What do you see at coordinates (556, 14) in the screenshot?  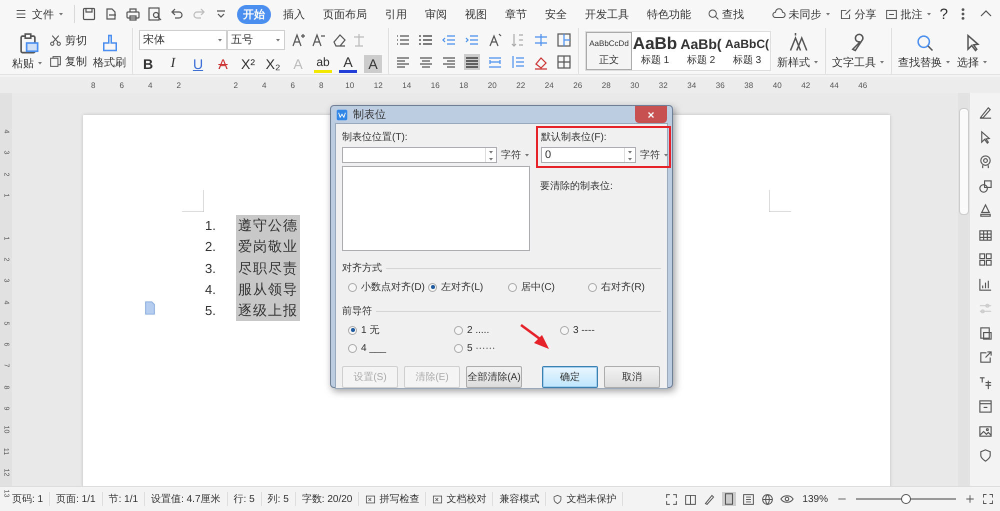 I see `ribbon-tab: 安全` at bounding box center [556, 14].